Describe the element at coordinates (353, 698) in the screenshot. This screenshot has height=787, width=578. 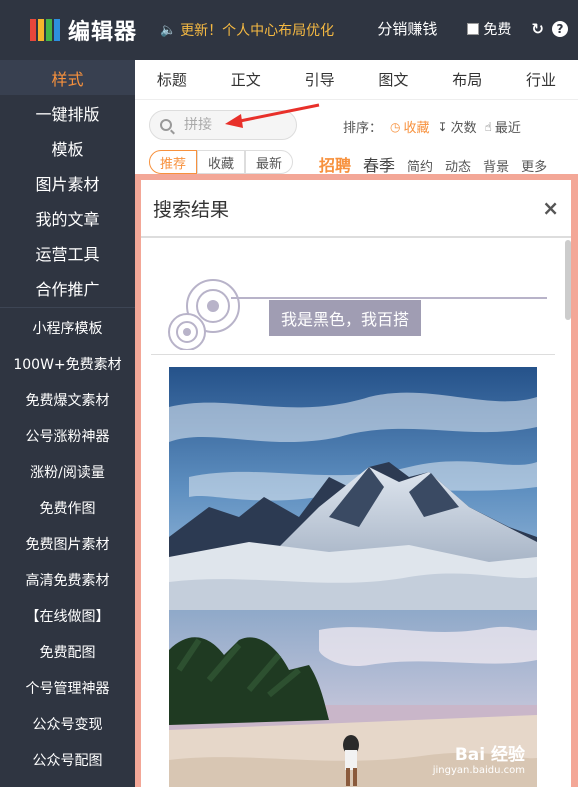
I see `beach-photo: Bai 经验 jingyan.baidu.com` at that location.